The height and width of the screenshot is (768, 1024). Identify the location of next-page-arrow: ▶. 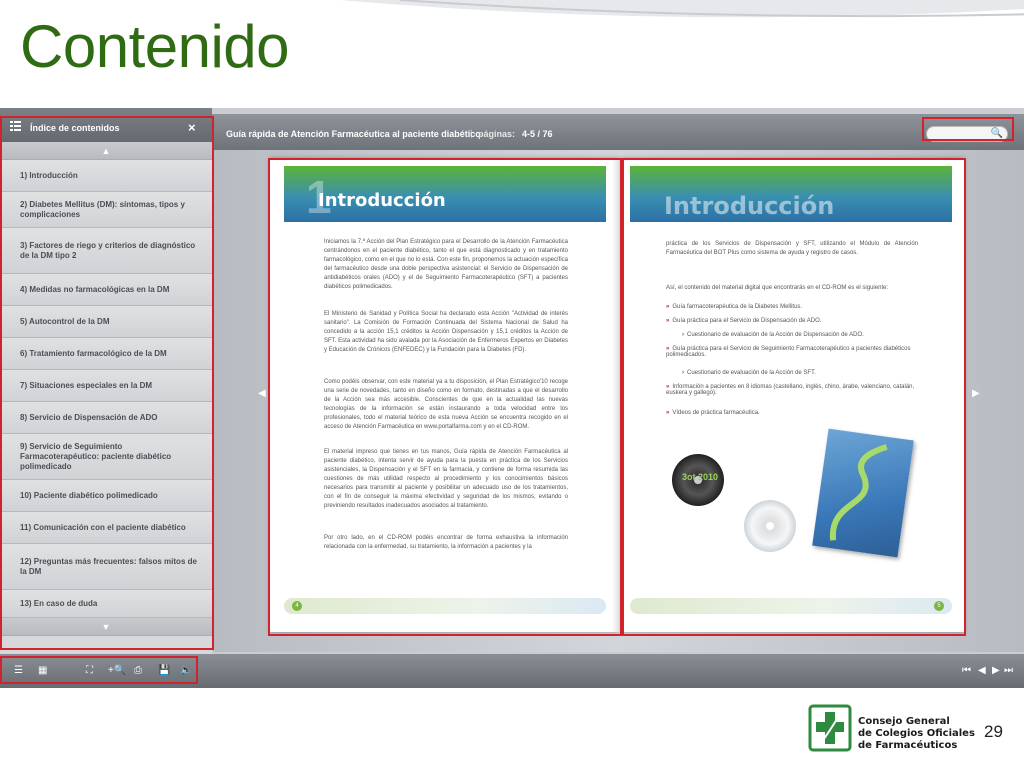
(976, 393).